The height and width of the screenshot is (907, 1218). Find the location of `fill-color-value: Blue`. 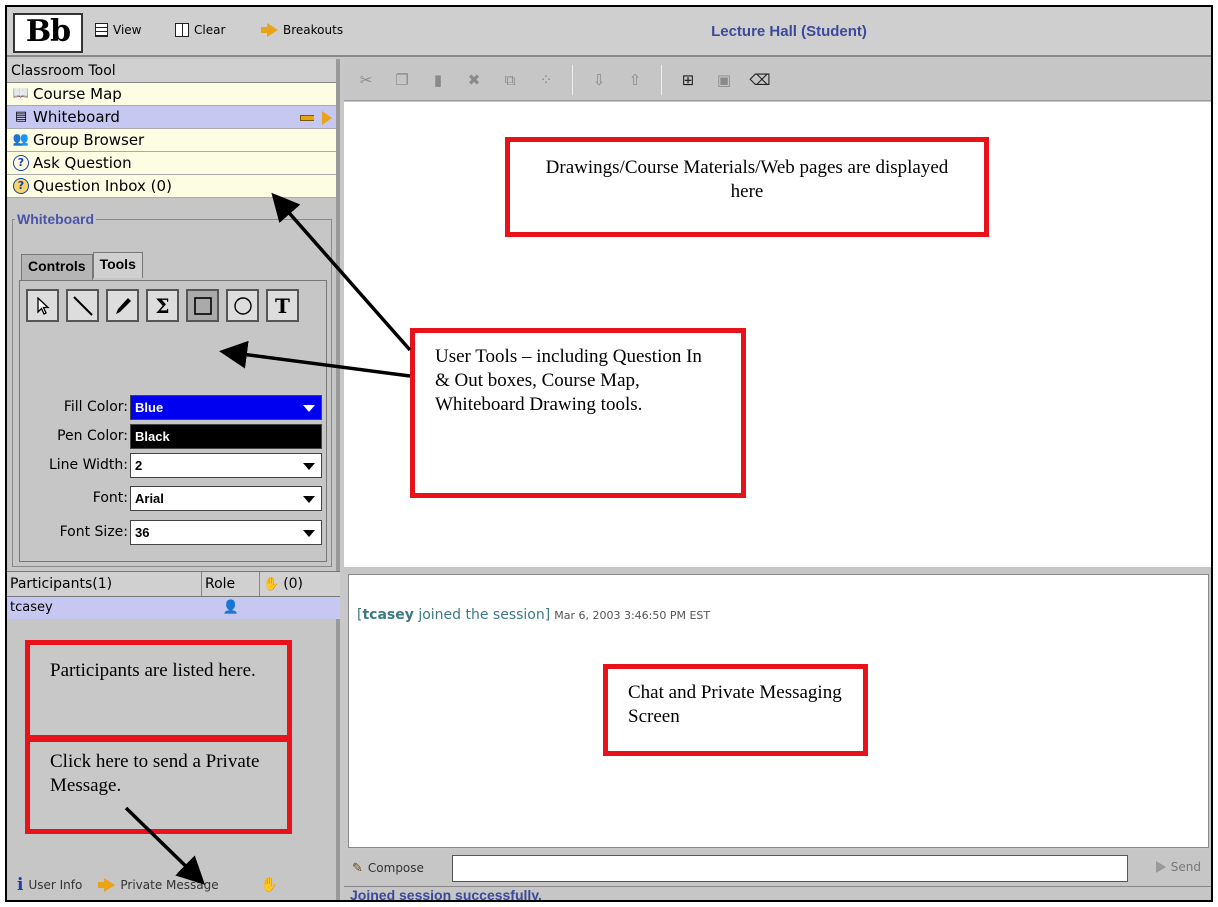

fill-color-value: Blue is located at coordinates (149, 407).